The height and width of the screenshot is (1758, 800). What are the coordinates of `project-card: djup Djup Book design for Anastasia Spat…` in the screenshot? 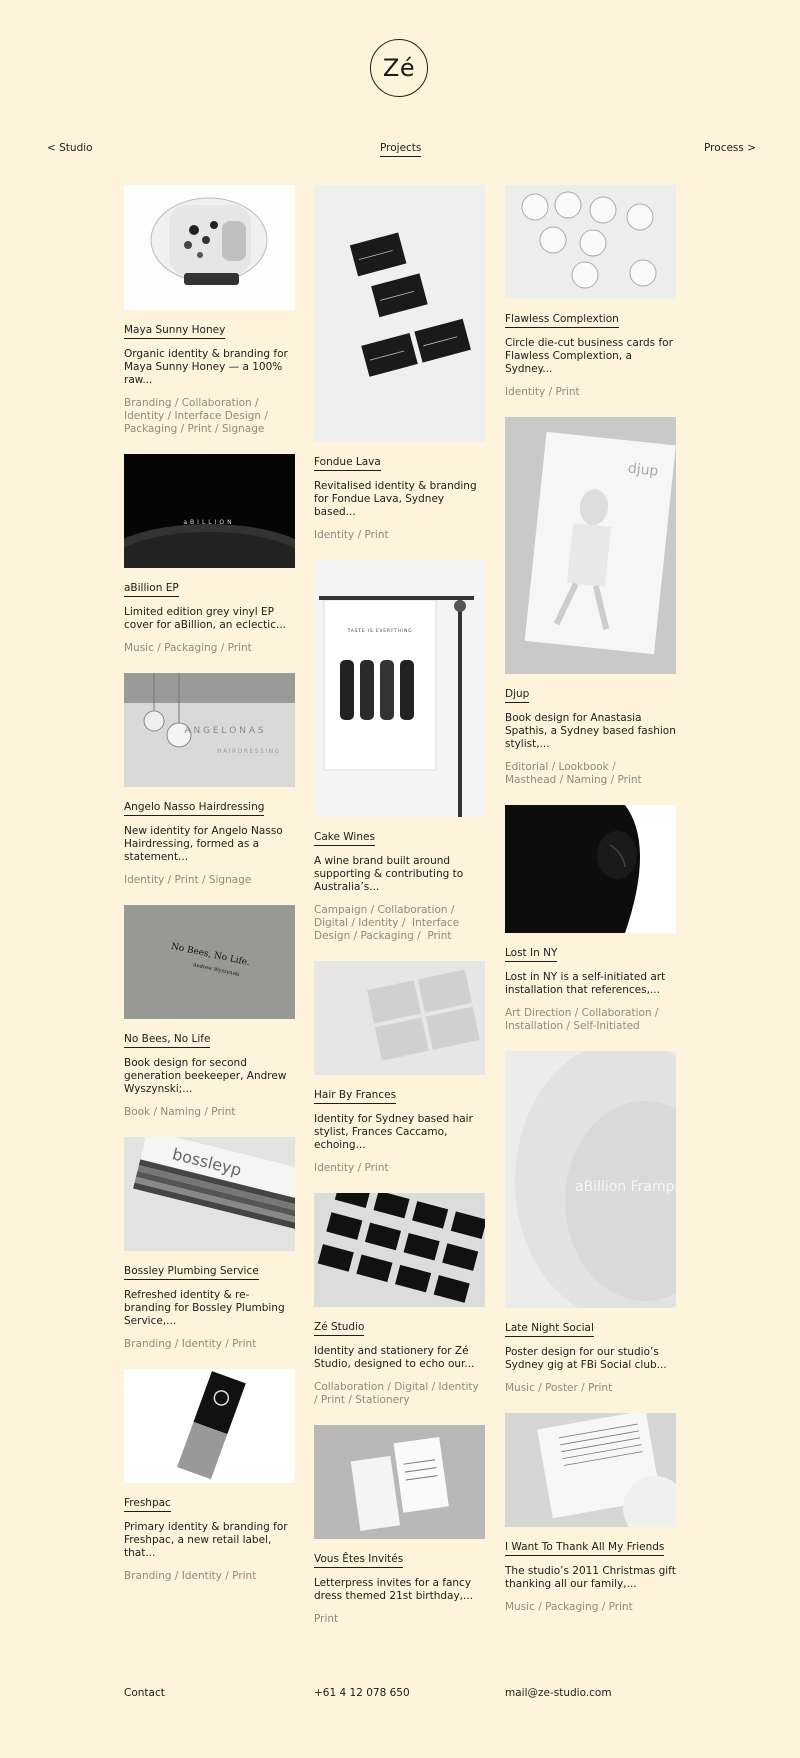 It's located at (590, 602).